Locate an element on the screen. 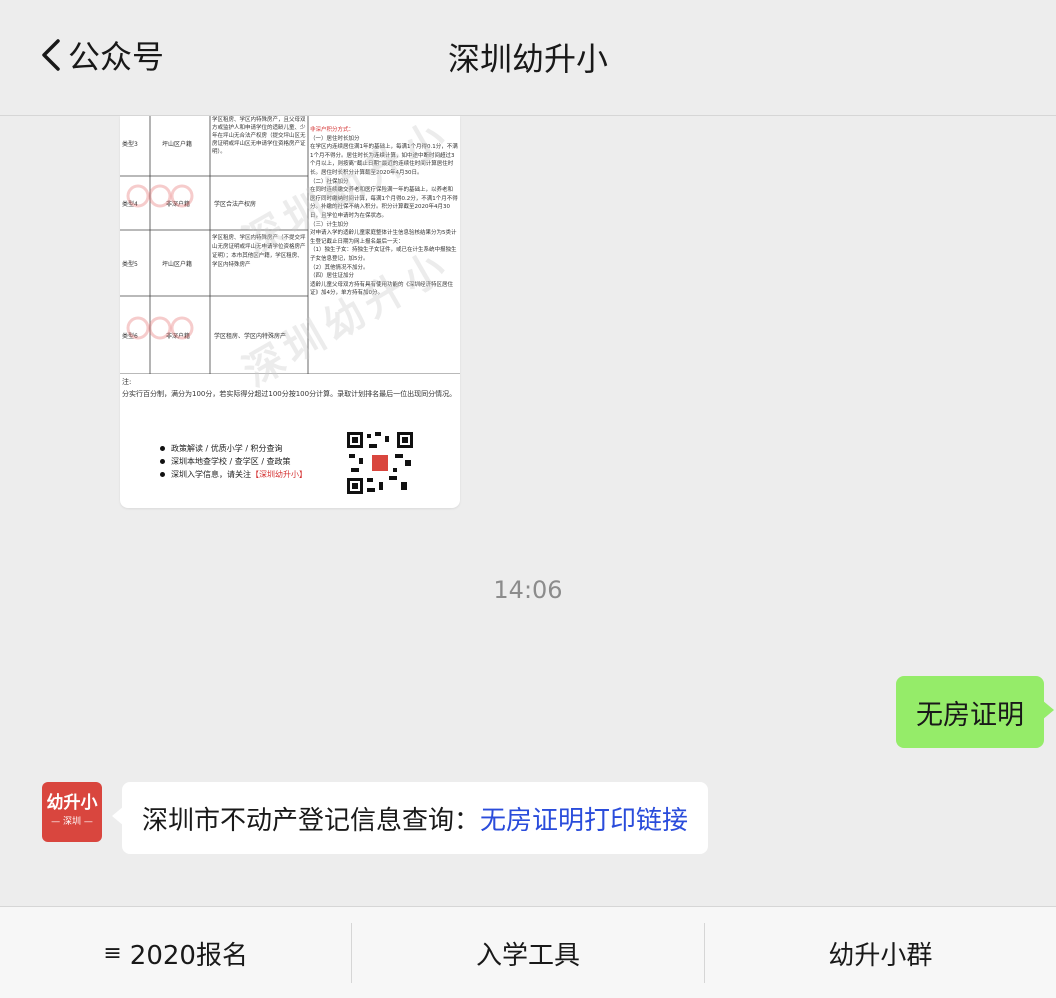  avatar-subtext: — 深圳 — is located at coordinates (72, 822).